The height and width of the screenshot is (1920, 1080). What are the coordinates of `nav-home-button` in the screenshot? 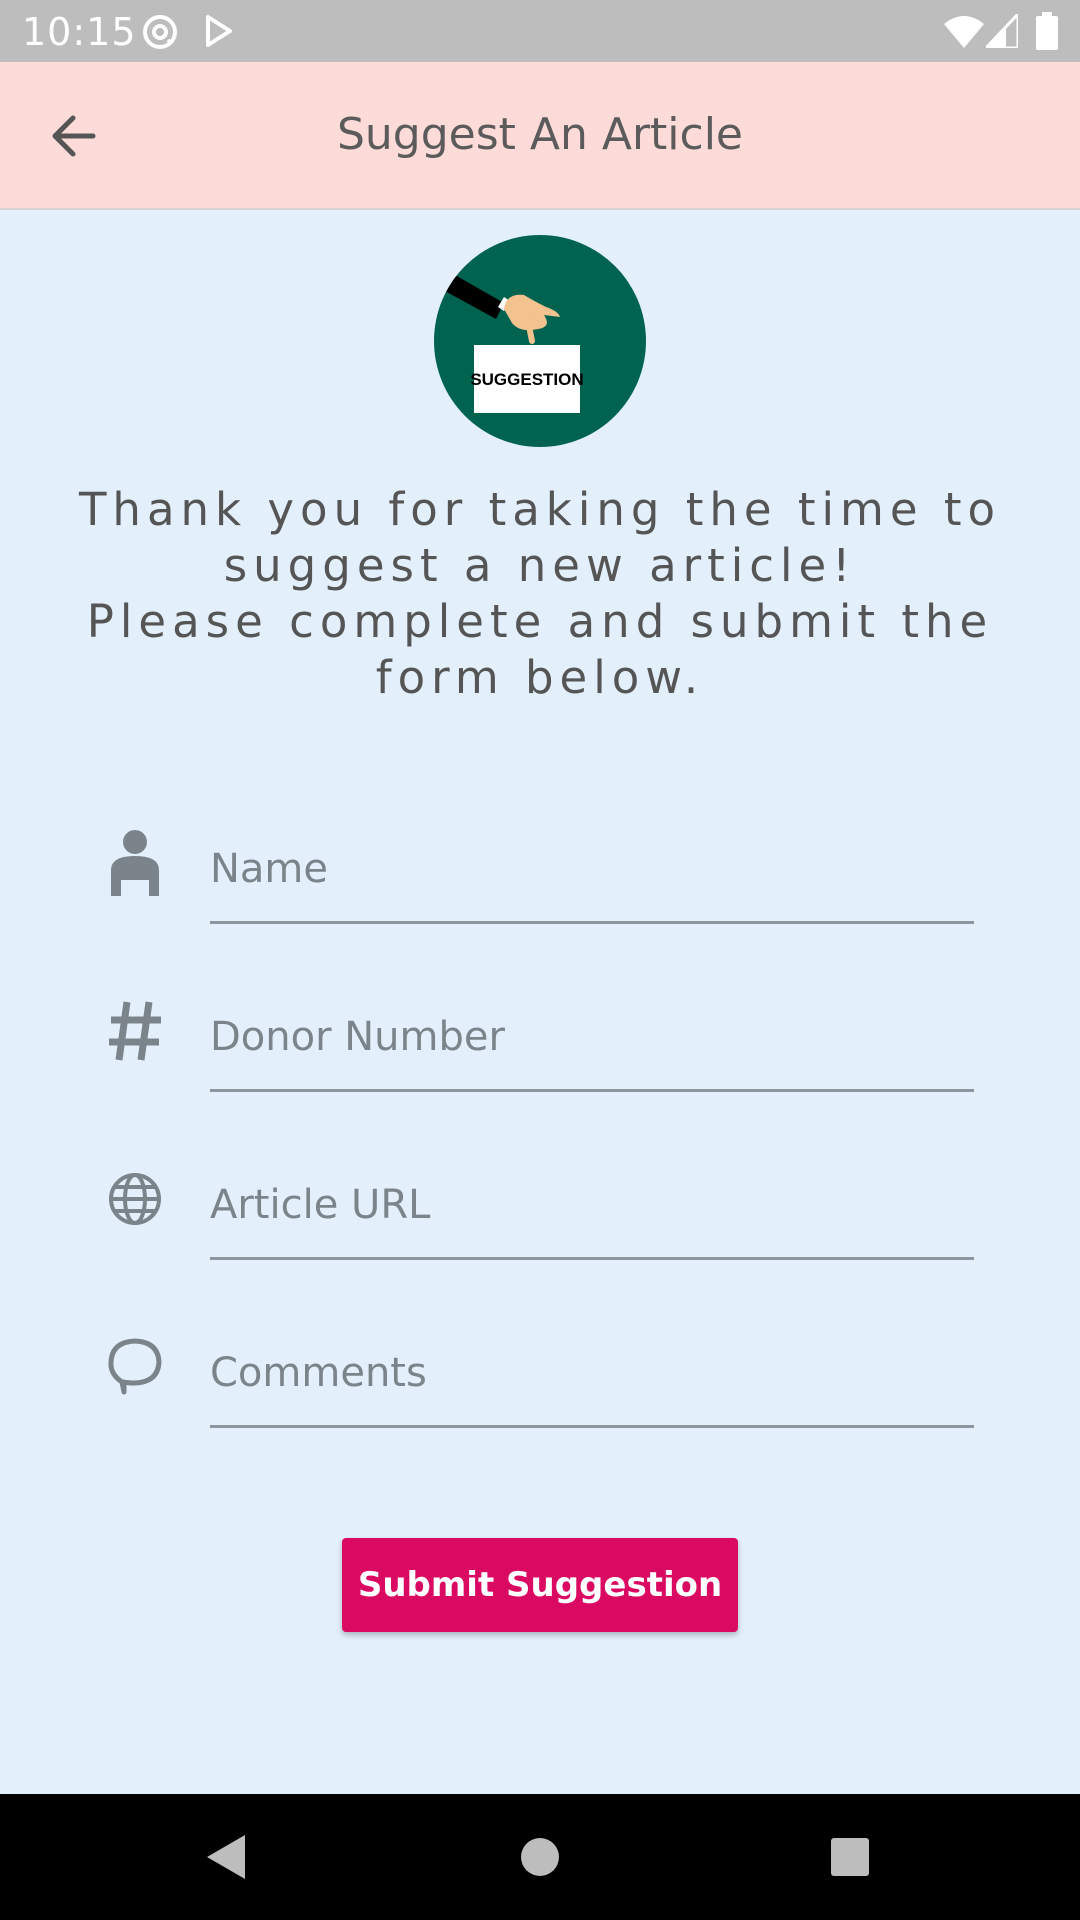 It's located at (540, 1857).